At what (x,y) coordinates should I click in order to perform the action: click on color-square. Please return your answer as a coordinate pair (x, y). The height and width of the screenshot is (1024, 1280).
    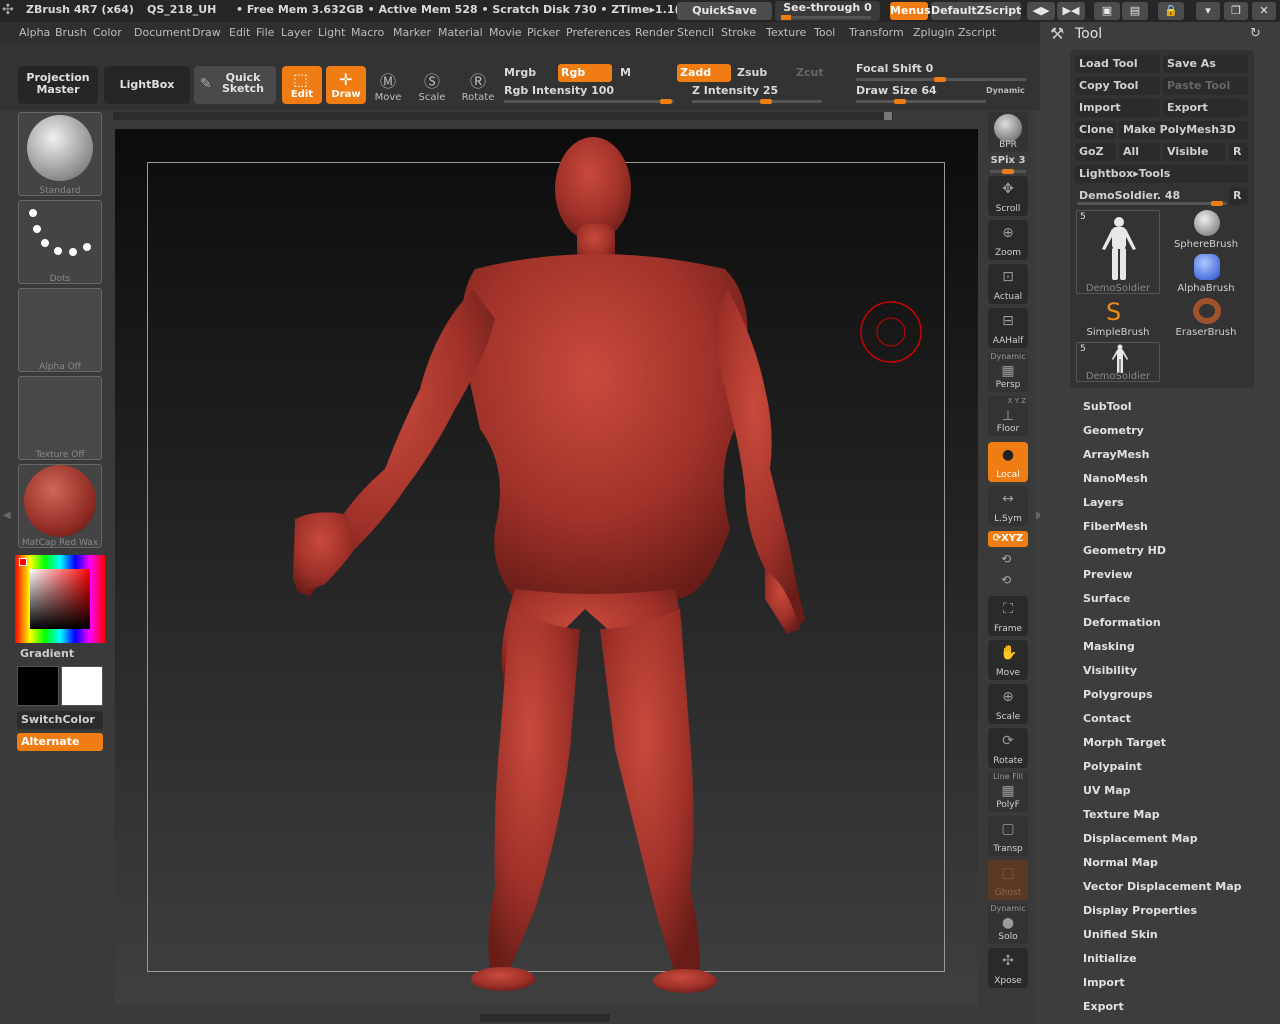
    Looking at the image, I should click on (60, 599).